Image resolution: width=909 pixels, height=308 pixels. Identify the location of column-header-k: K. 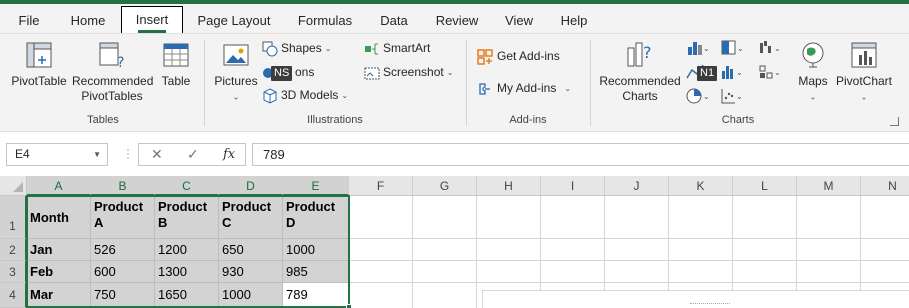
(701, 186).